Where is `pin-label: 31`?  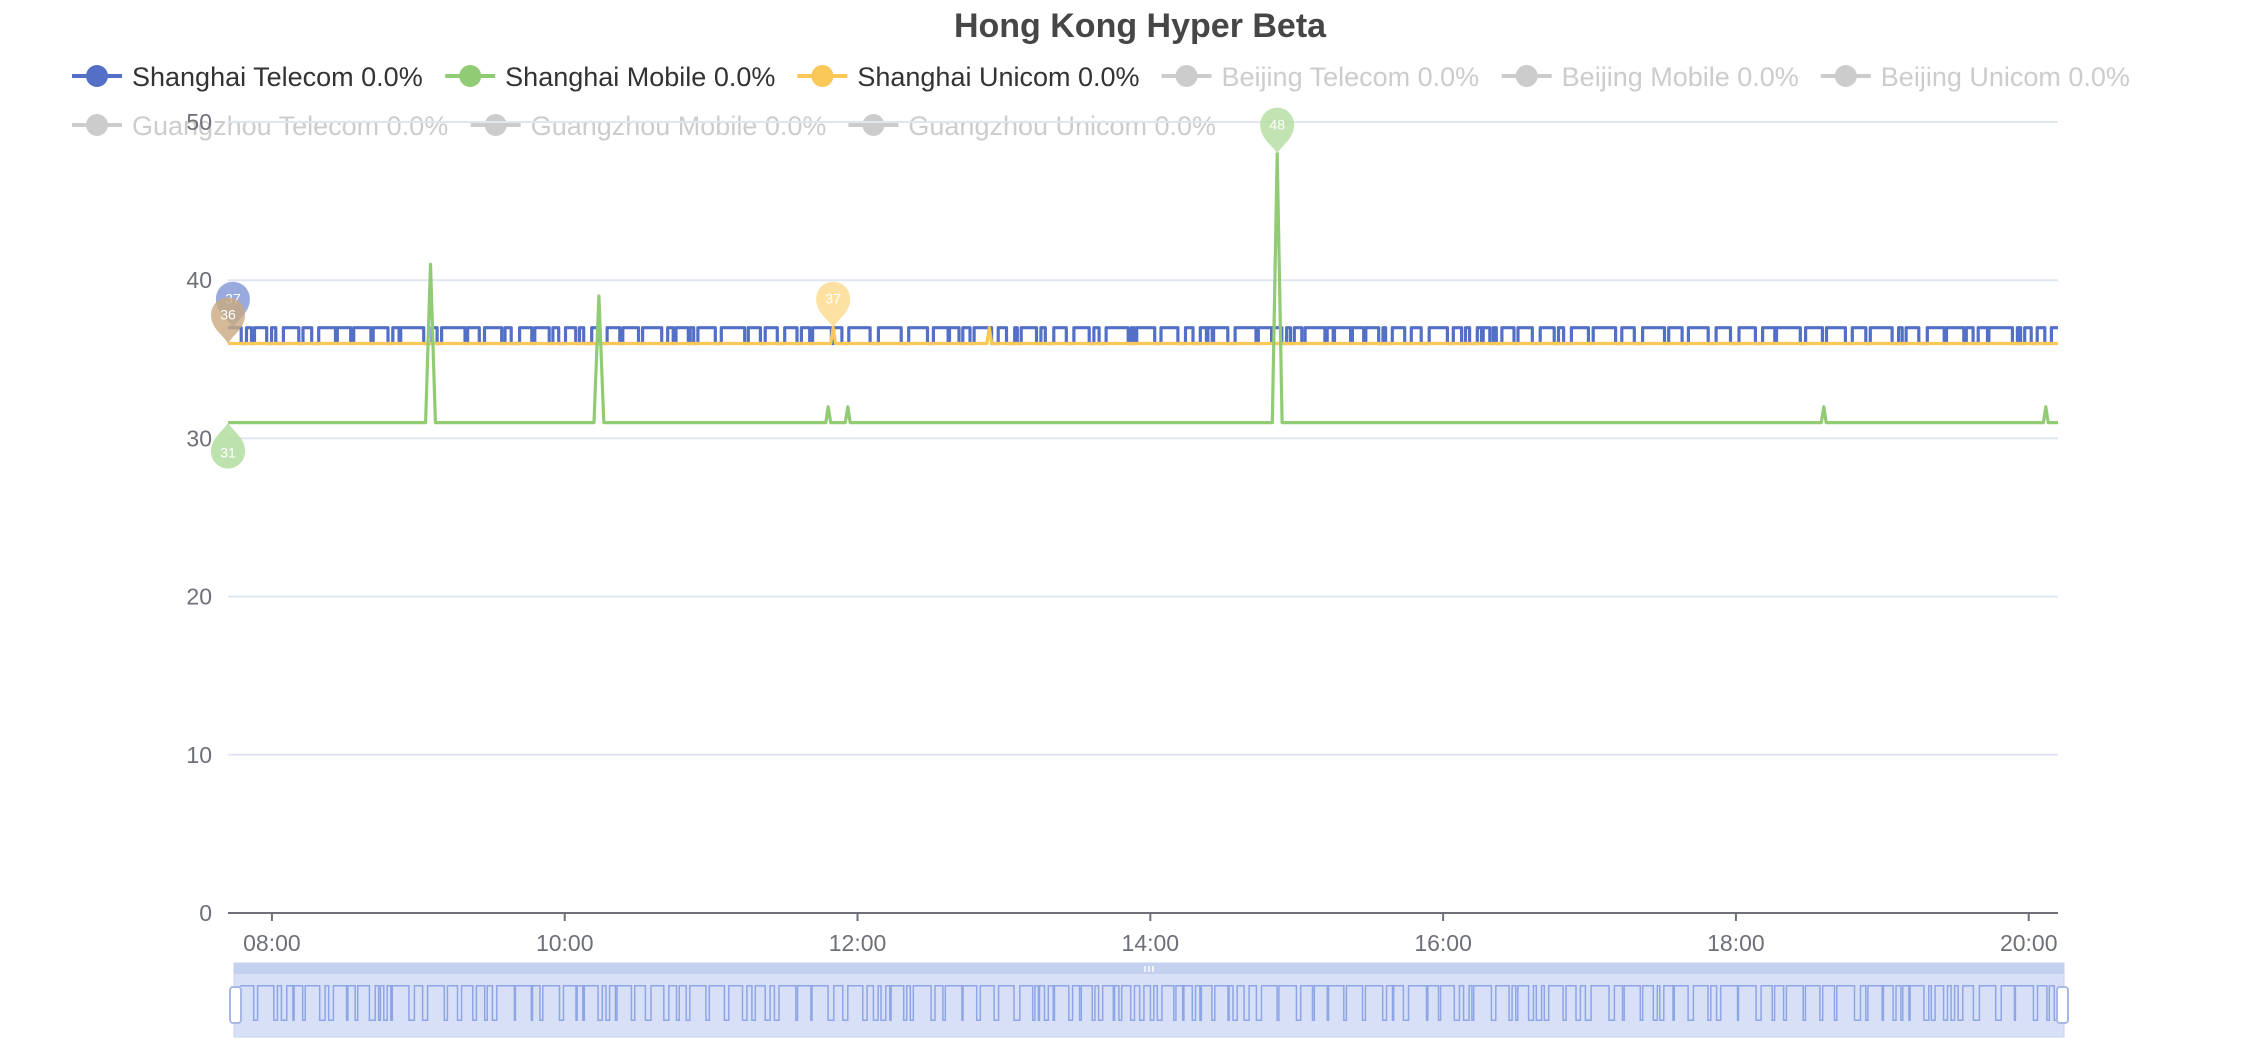 pin-label: 31 is located at coordinates (228, 453).